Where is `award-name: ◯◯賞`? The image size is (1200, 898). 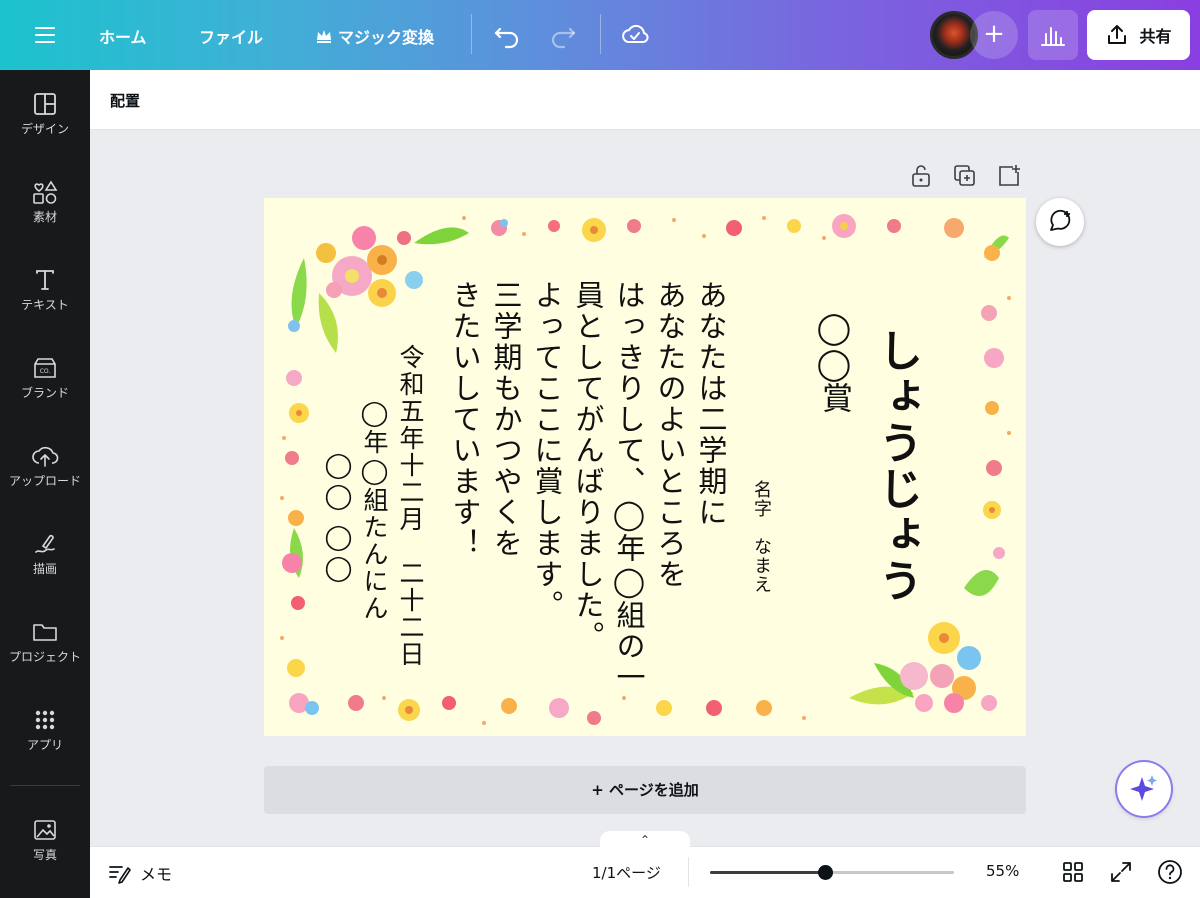
award-name: ◯◯賞 is located at coordinates (834, 361).